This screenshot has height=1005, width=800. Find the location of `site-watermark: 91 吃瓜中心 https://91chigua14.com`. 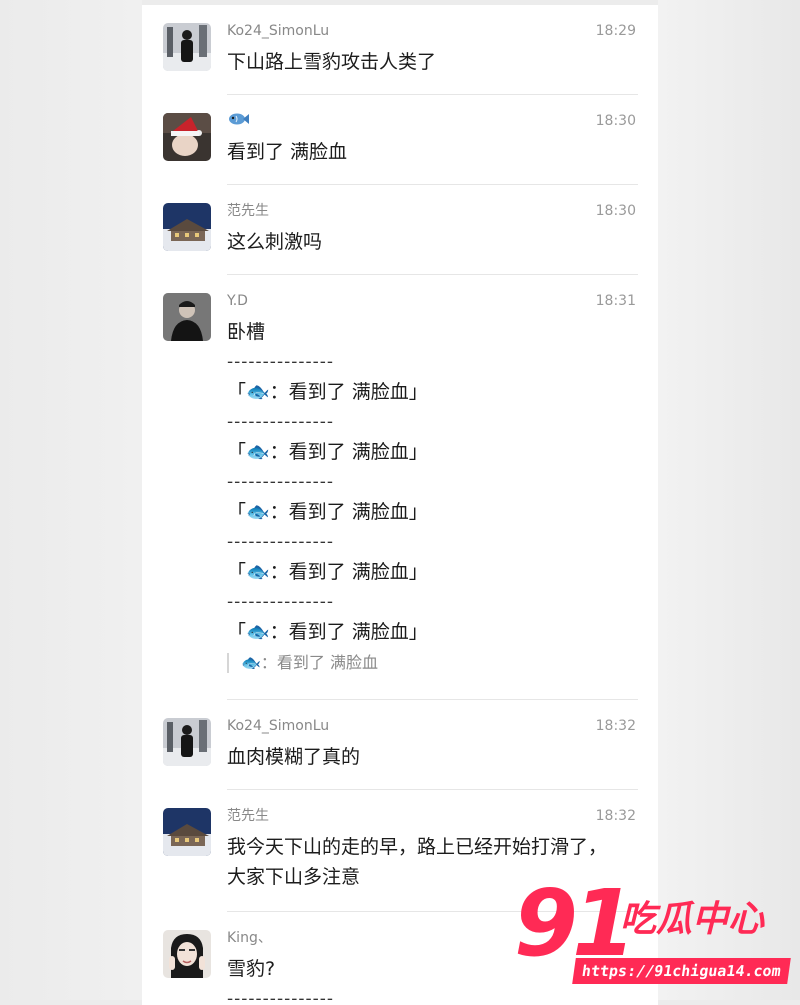

site-watermark: 91 吃瓜中心 https://91chigua14.com is located at coordinates (652, 932).